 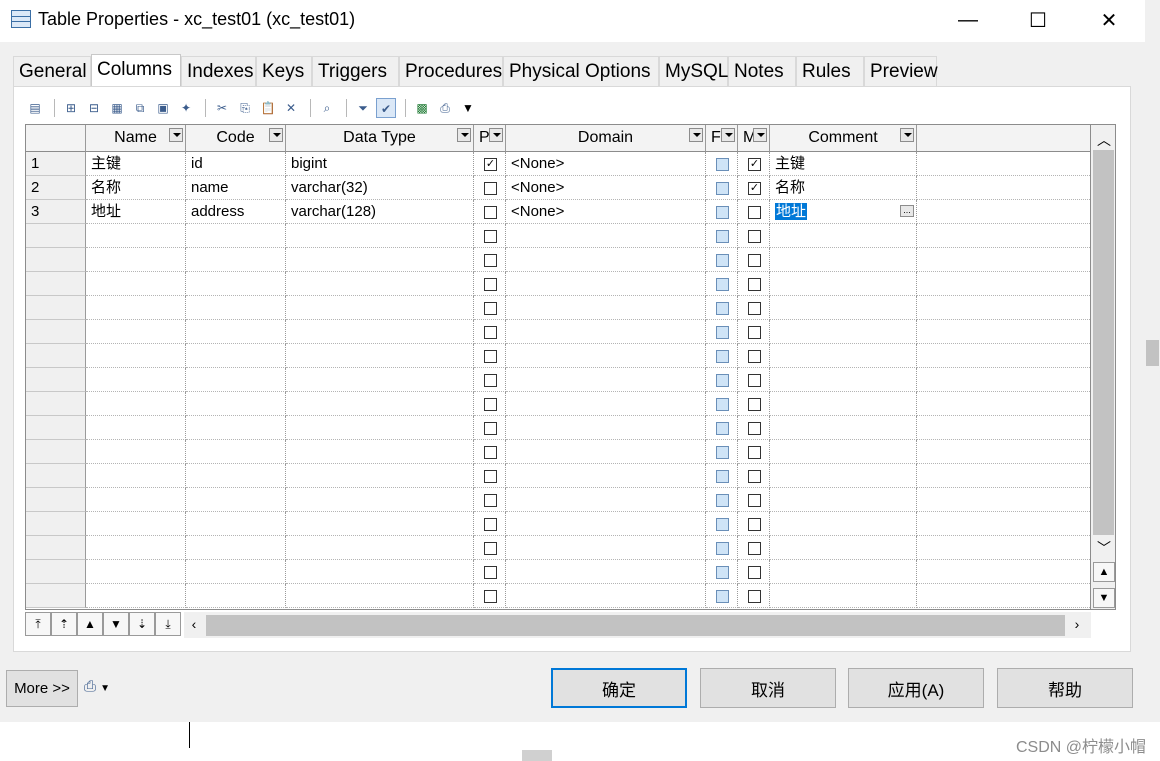 I want to click on table-row: 2 名称 name varchar(32) <None> ✓ 名称, so click(x=558, y=188).